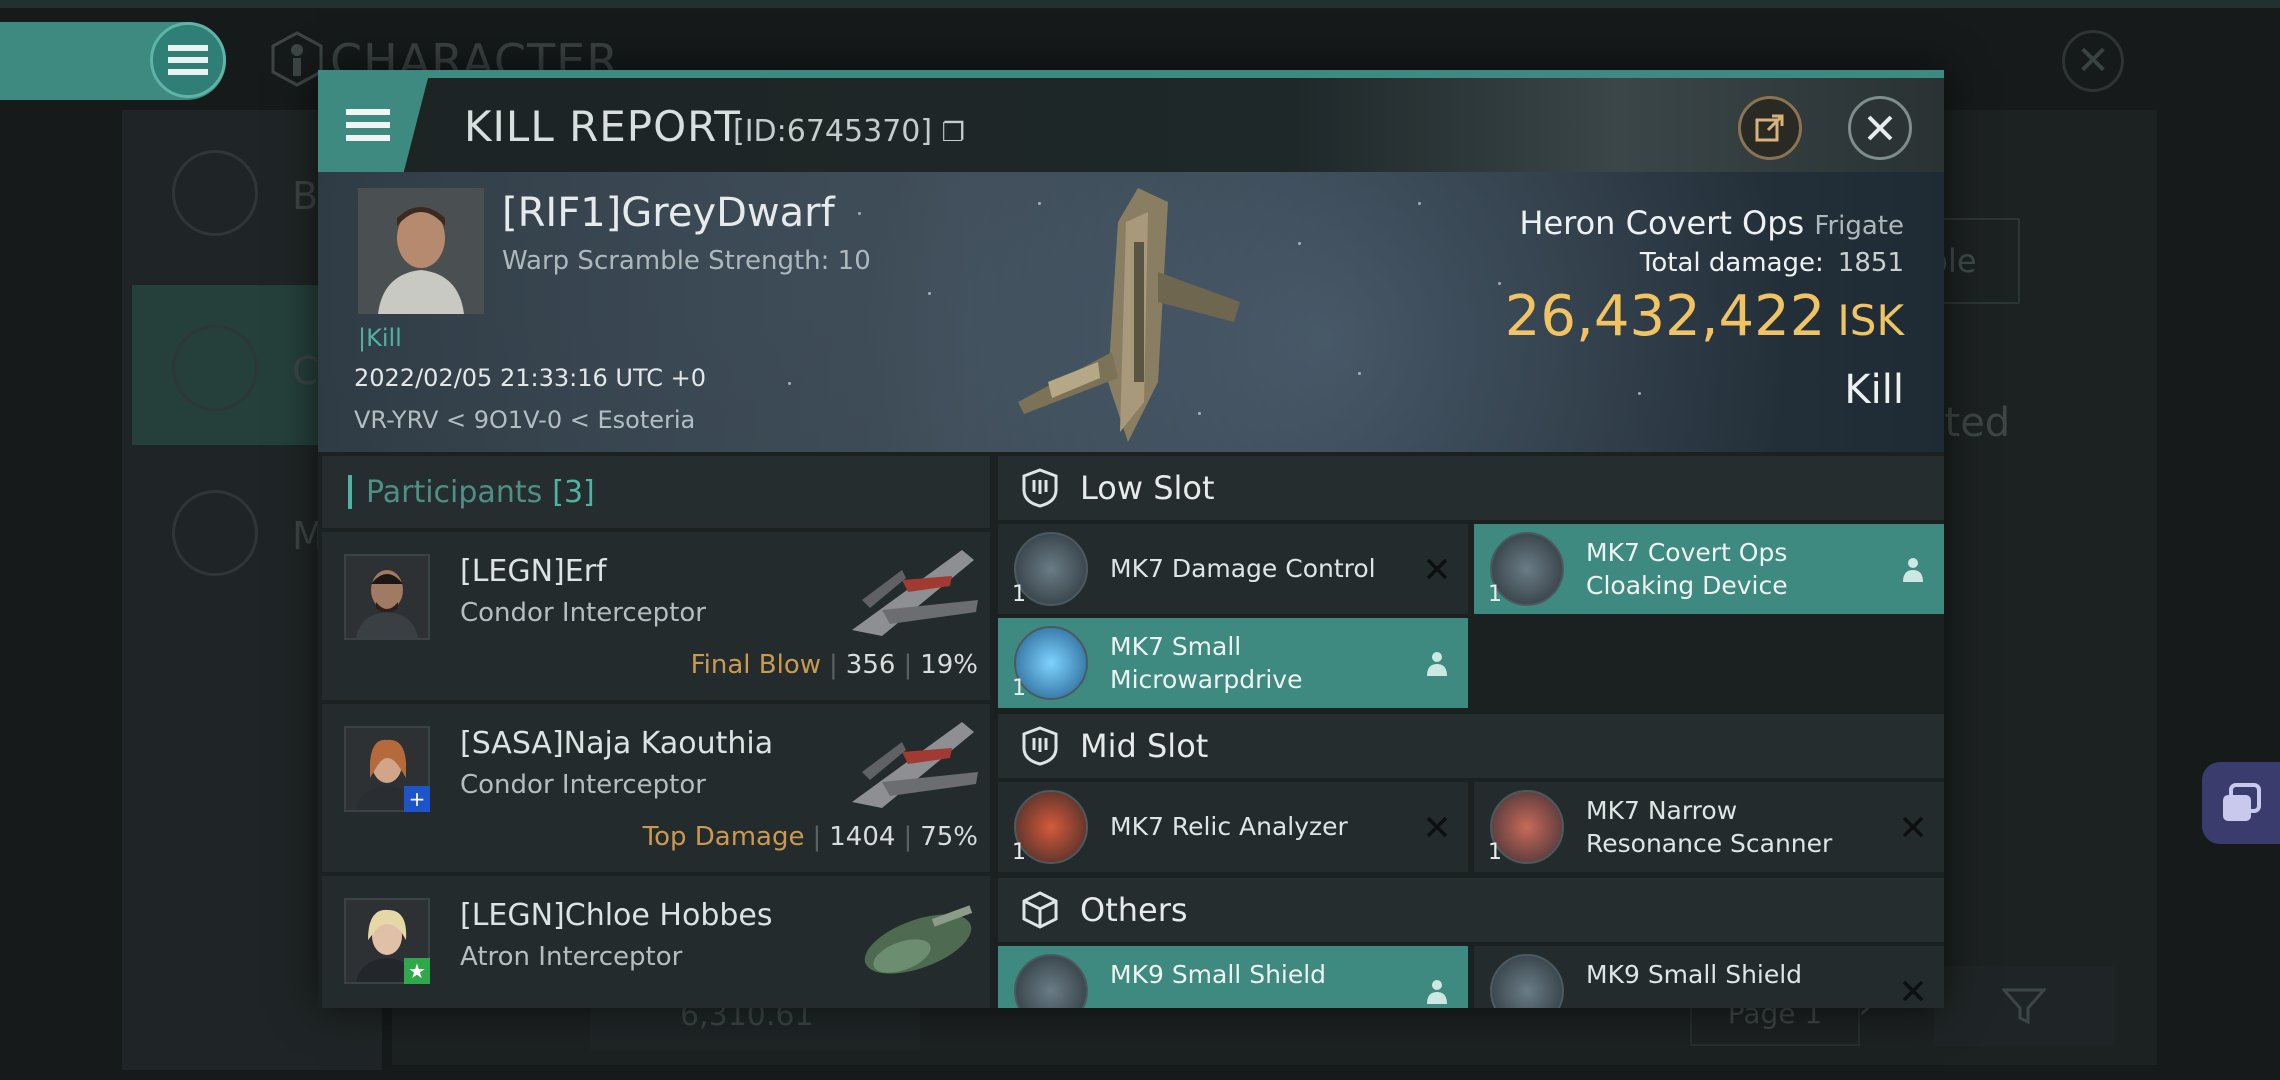  What do you see at coordinates (1859, 226) in the screenshot?
I see `victim-ship-class: Frigate` at bounding box center [1859, 226].